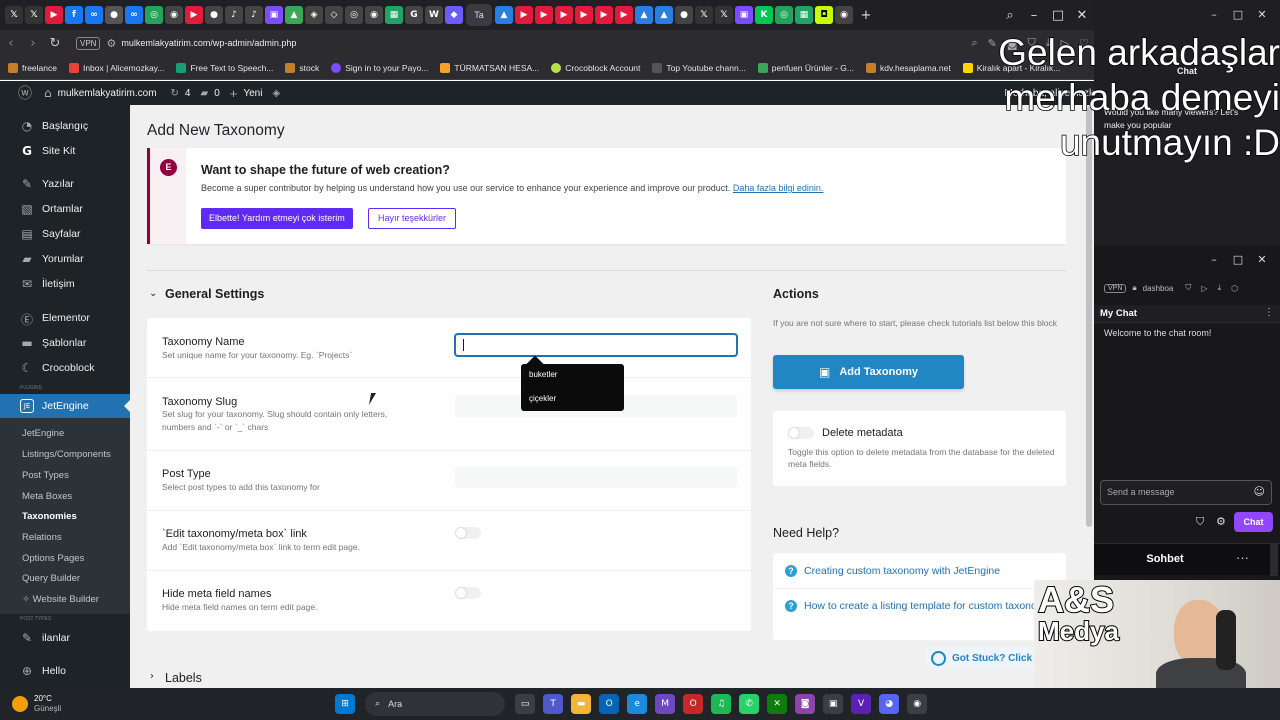  What do you see at coordinates (434, 15) in the screenshot?
I see `wordpress-icon: W` at bounding box center [434, 15].